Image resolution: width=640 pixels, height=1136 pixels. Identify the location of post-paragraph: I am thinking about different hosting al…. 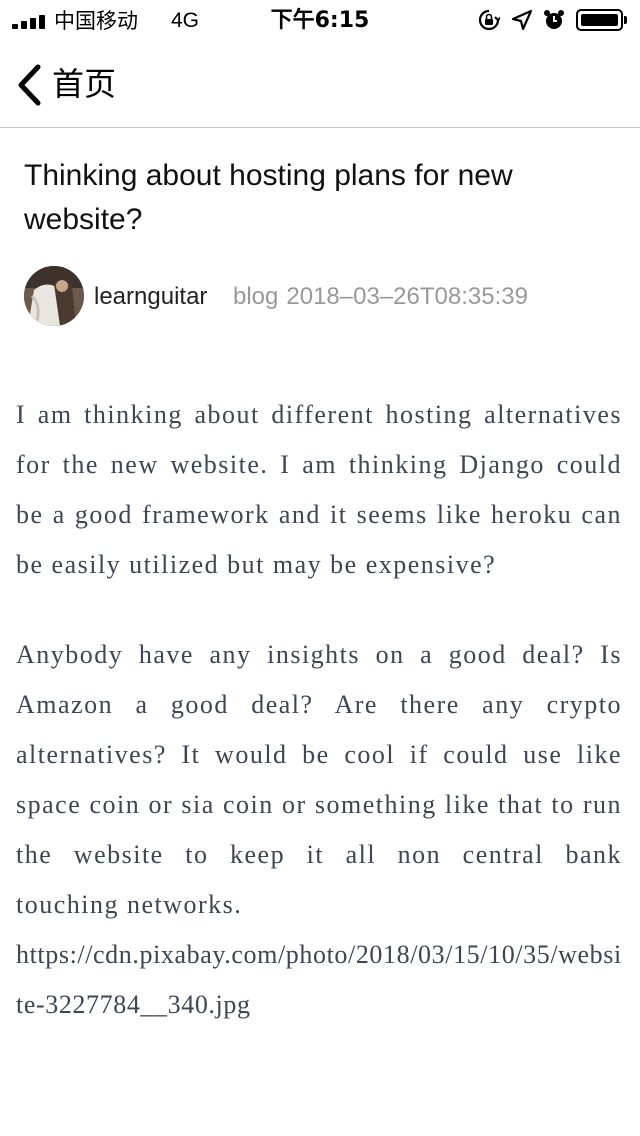
(319, 489).